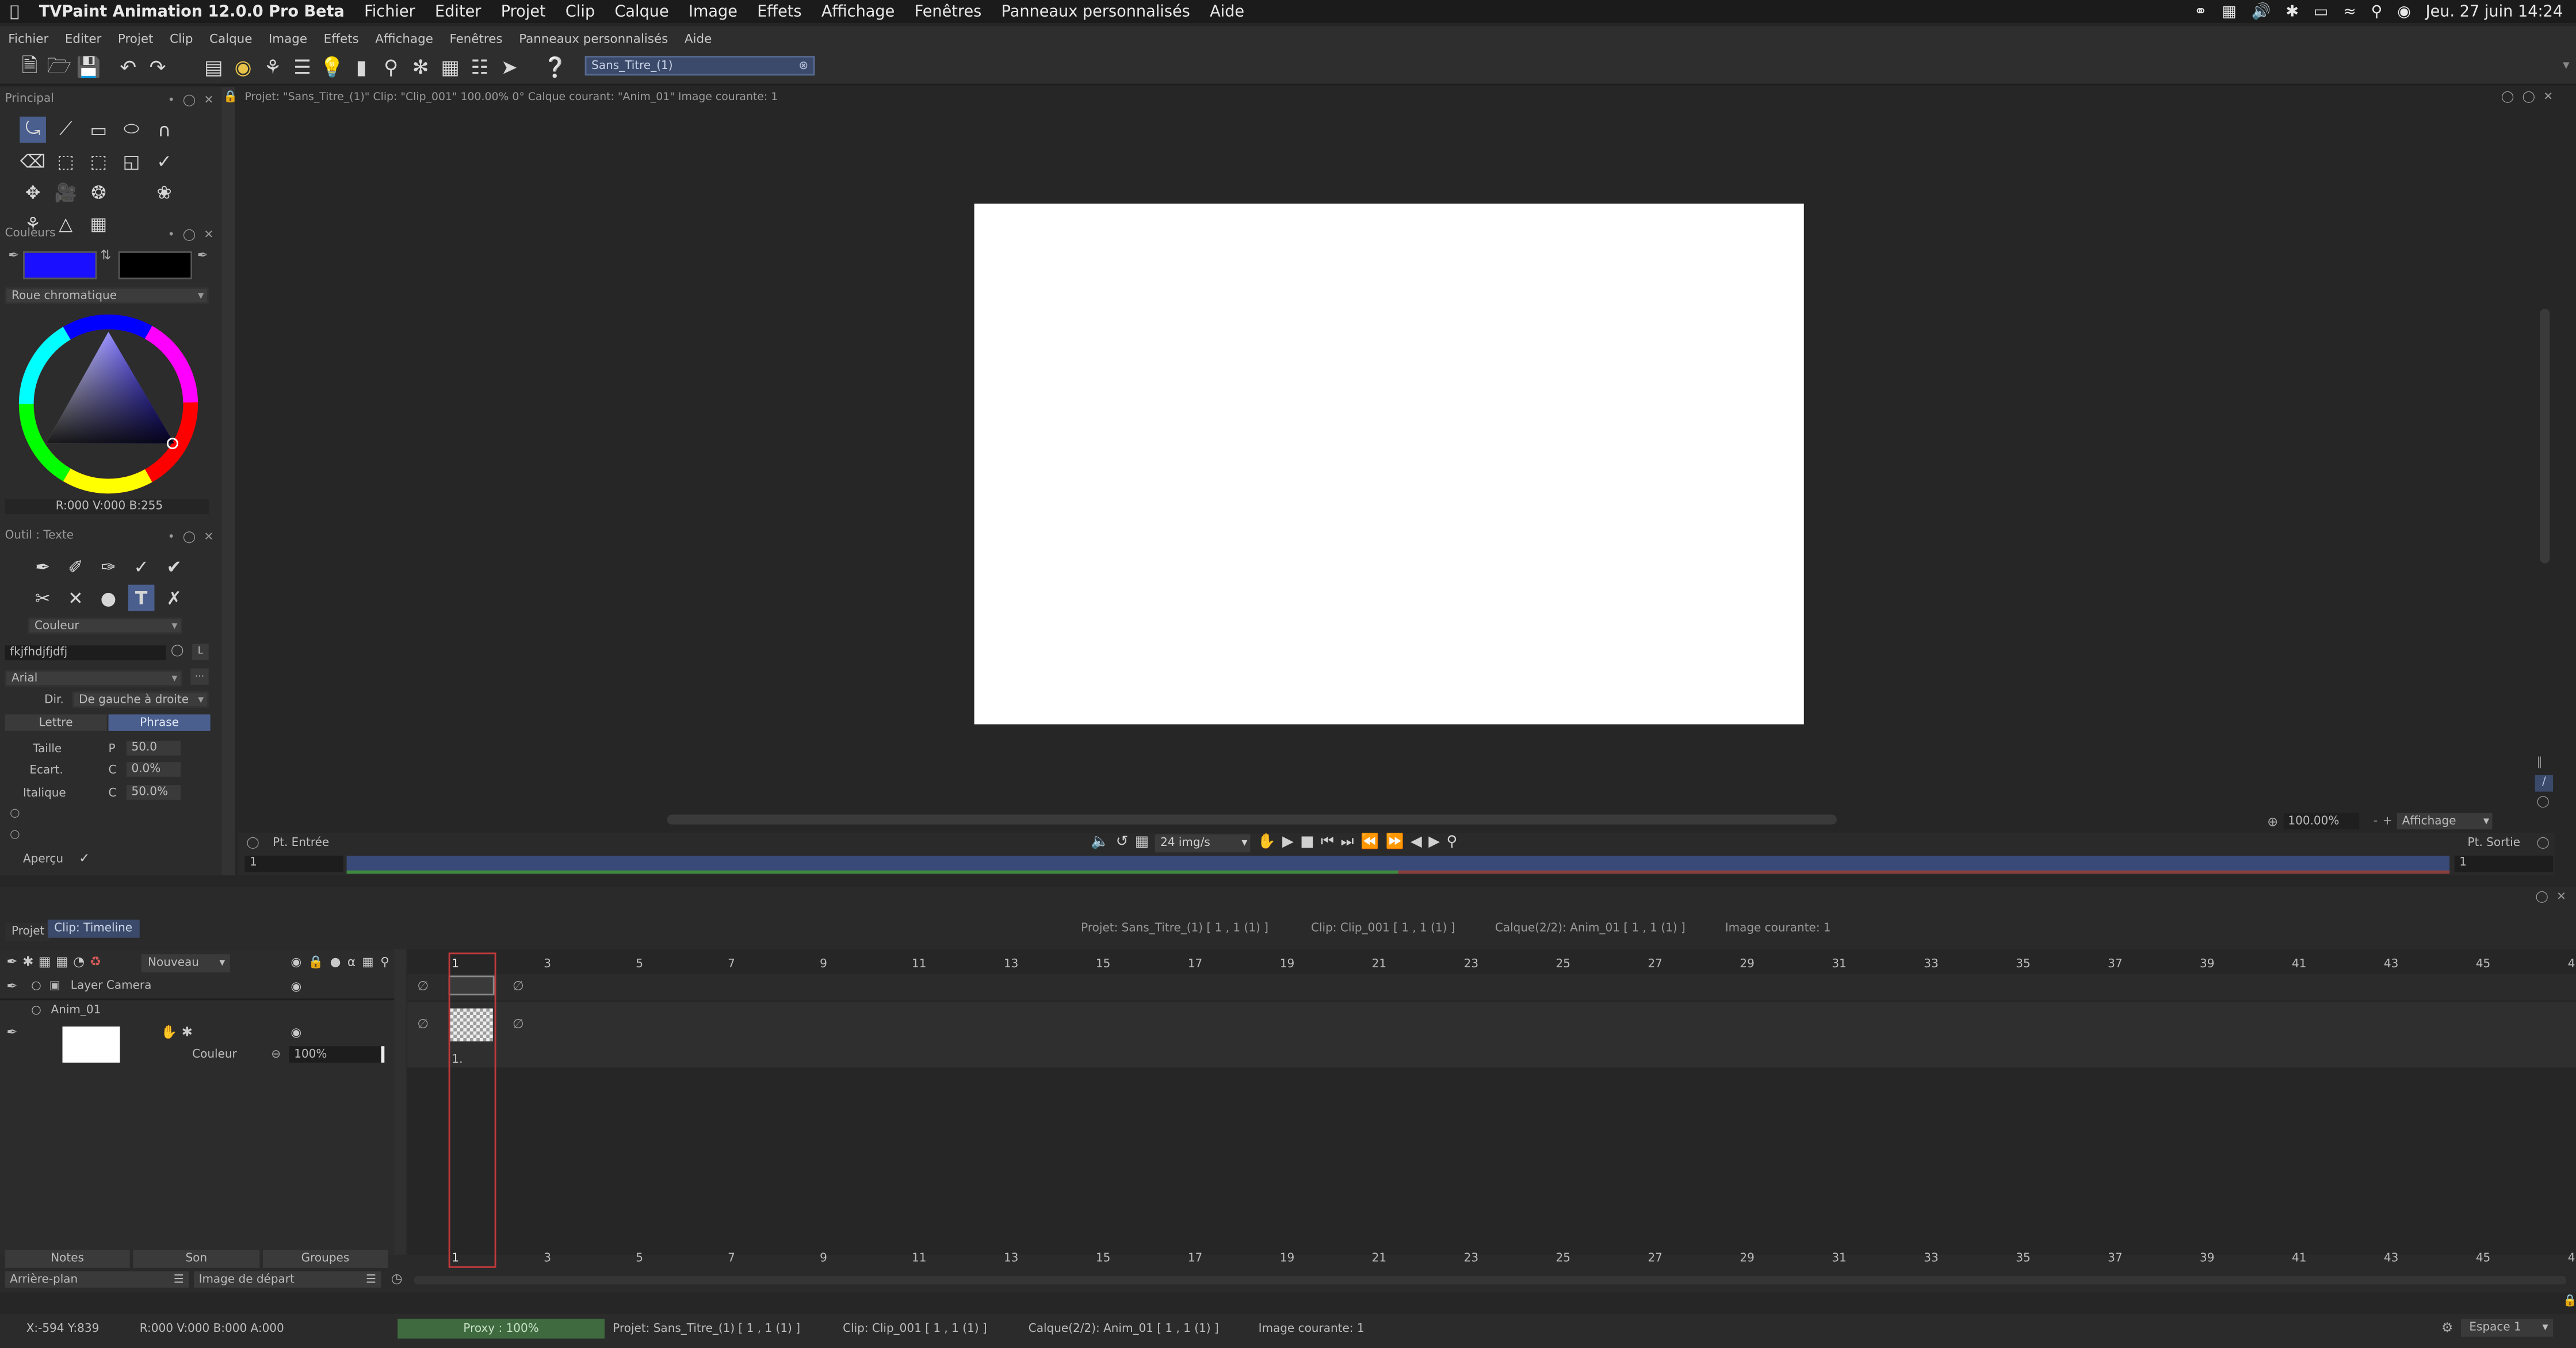  What do you see at coordinates (1563, 965) in the screenshot?
I see `top-frame-number: 25` at bounding box center [1563, 965].